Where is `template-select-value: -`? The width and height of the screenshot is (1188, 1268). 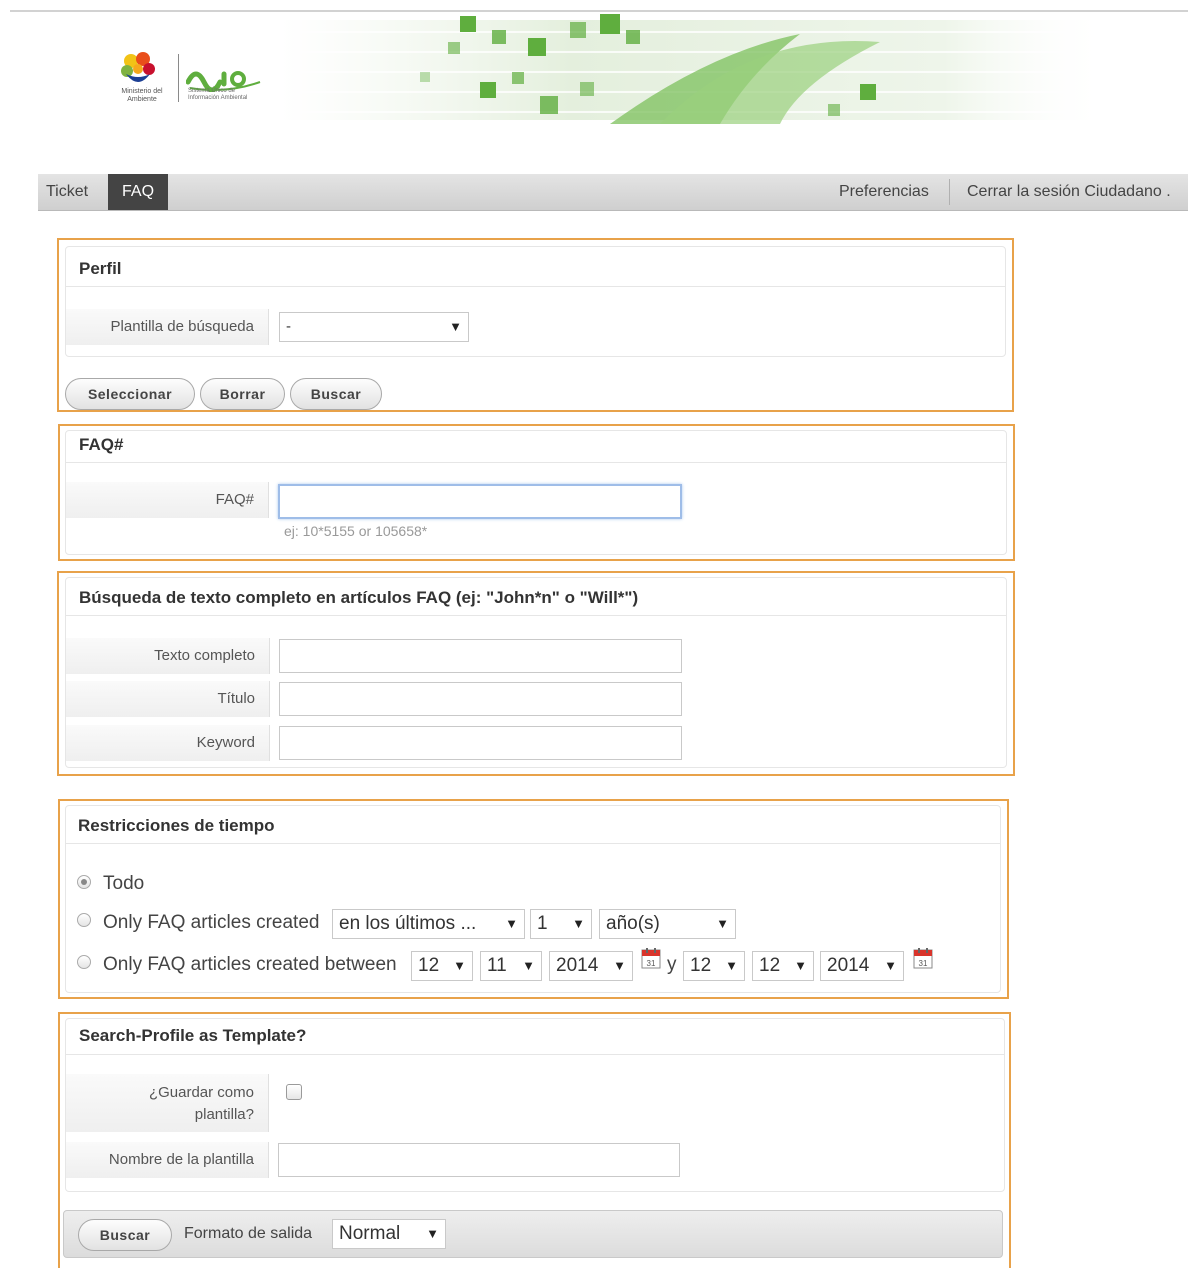
template-select-value: - is located at coordinates (288, 326).